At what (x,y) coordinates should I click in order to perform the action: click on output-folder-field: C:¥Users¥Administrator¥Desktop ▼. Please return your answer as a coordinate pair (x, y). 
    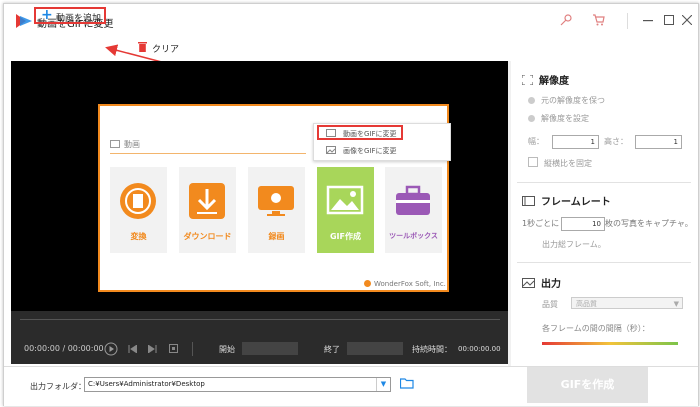
    Looking at the image, I should click on (237, 384).